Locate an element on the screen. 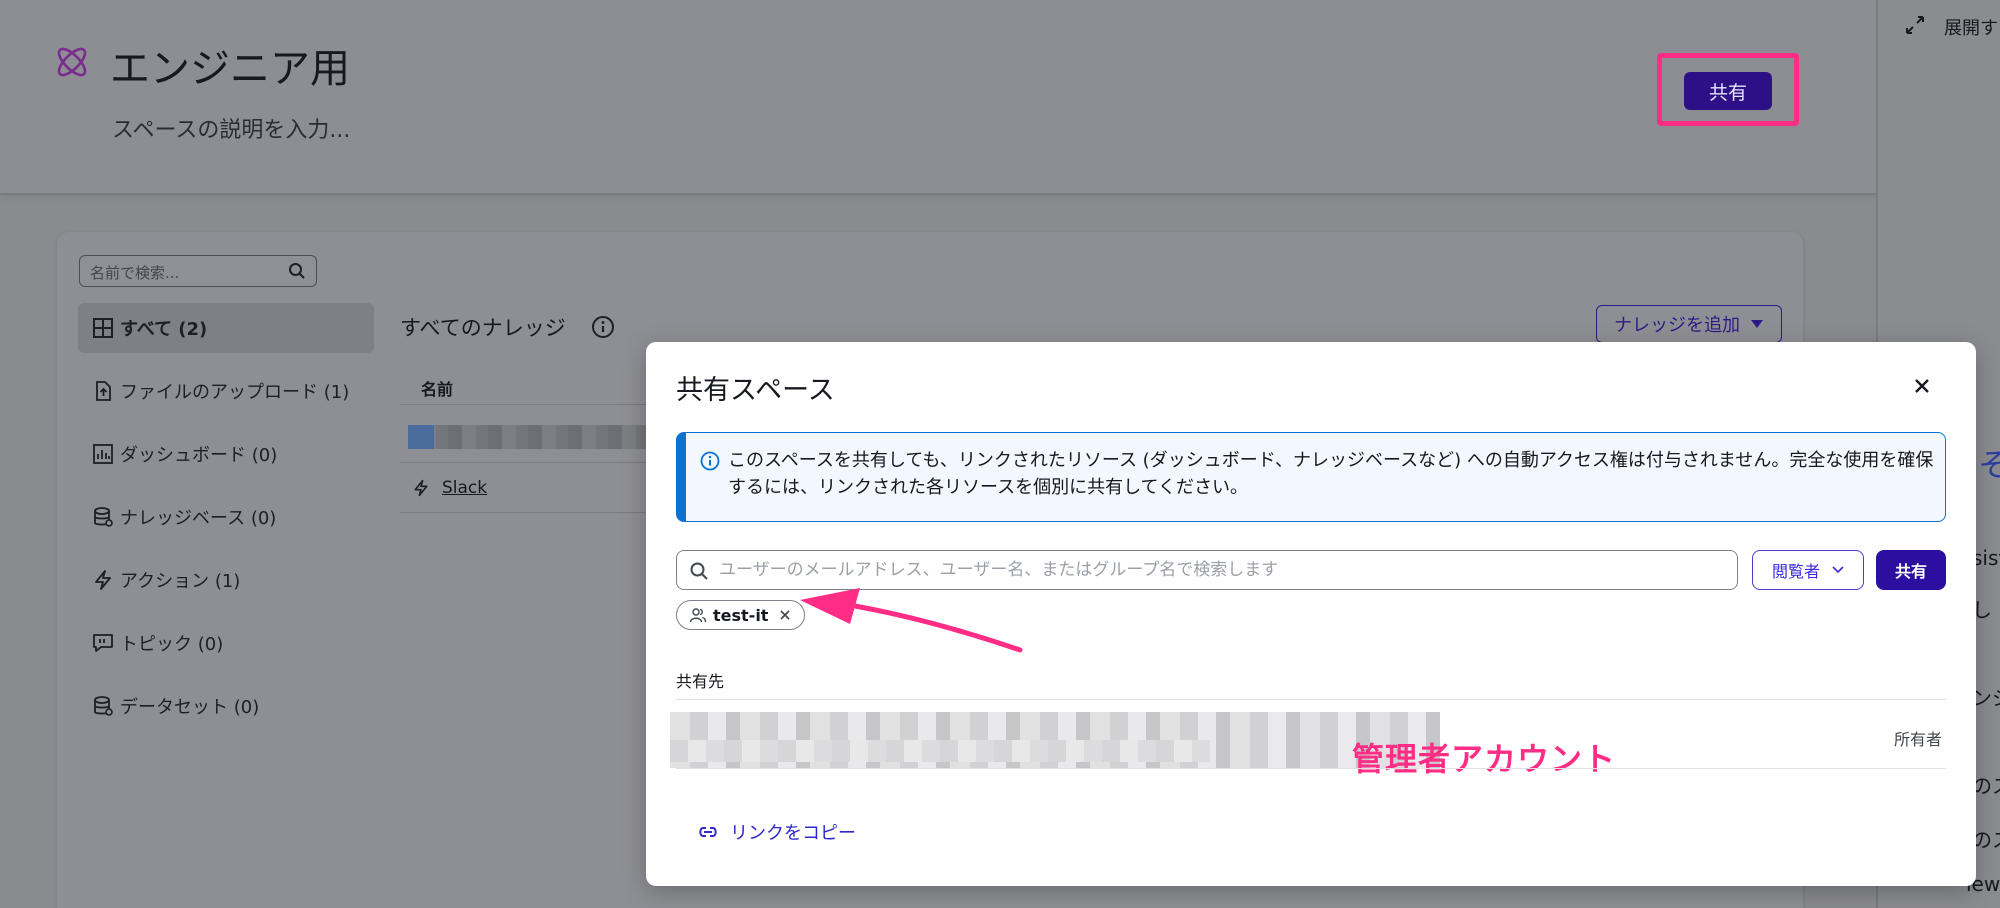 This screenshot has width=2000, height=908. file-upload-icon is located at coordinates (103, 391).